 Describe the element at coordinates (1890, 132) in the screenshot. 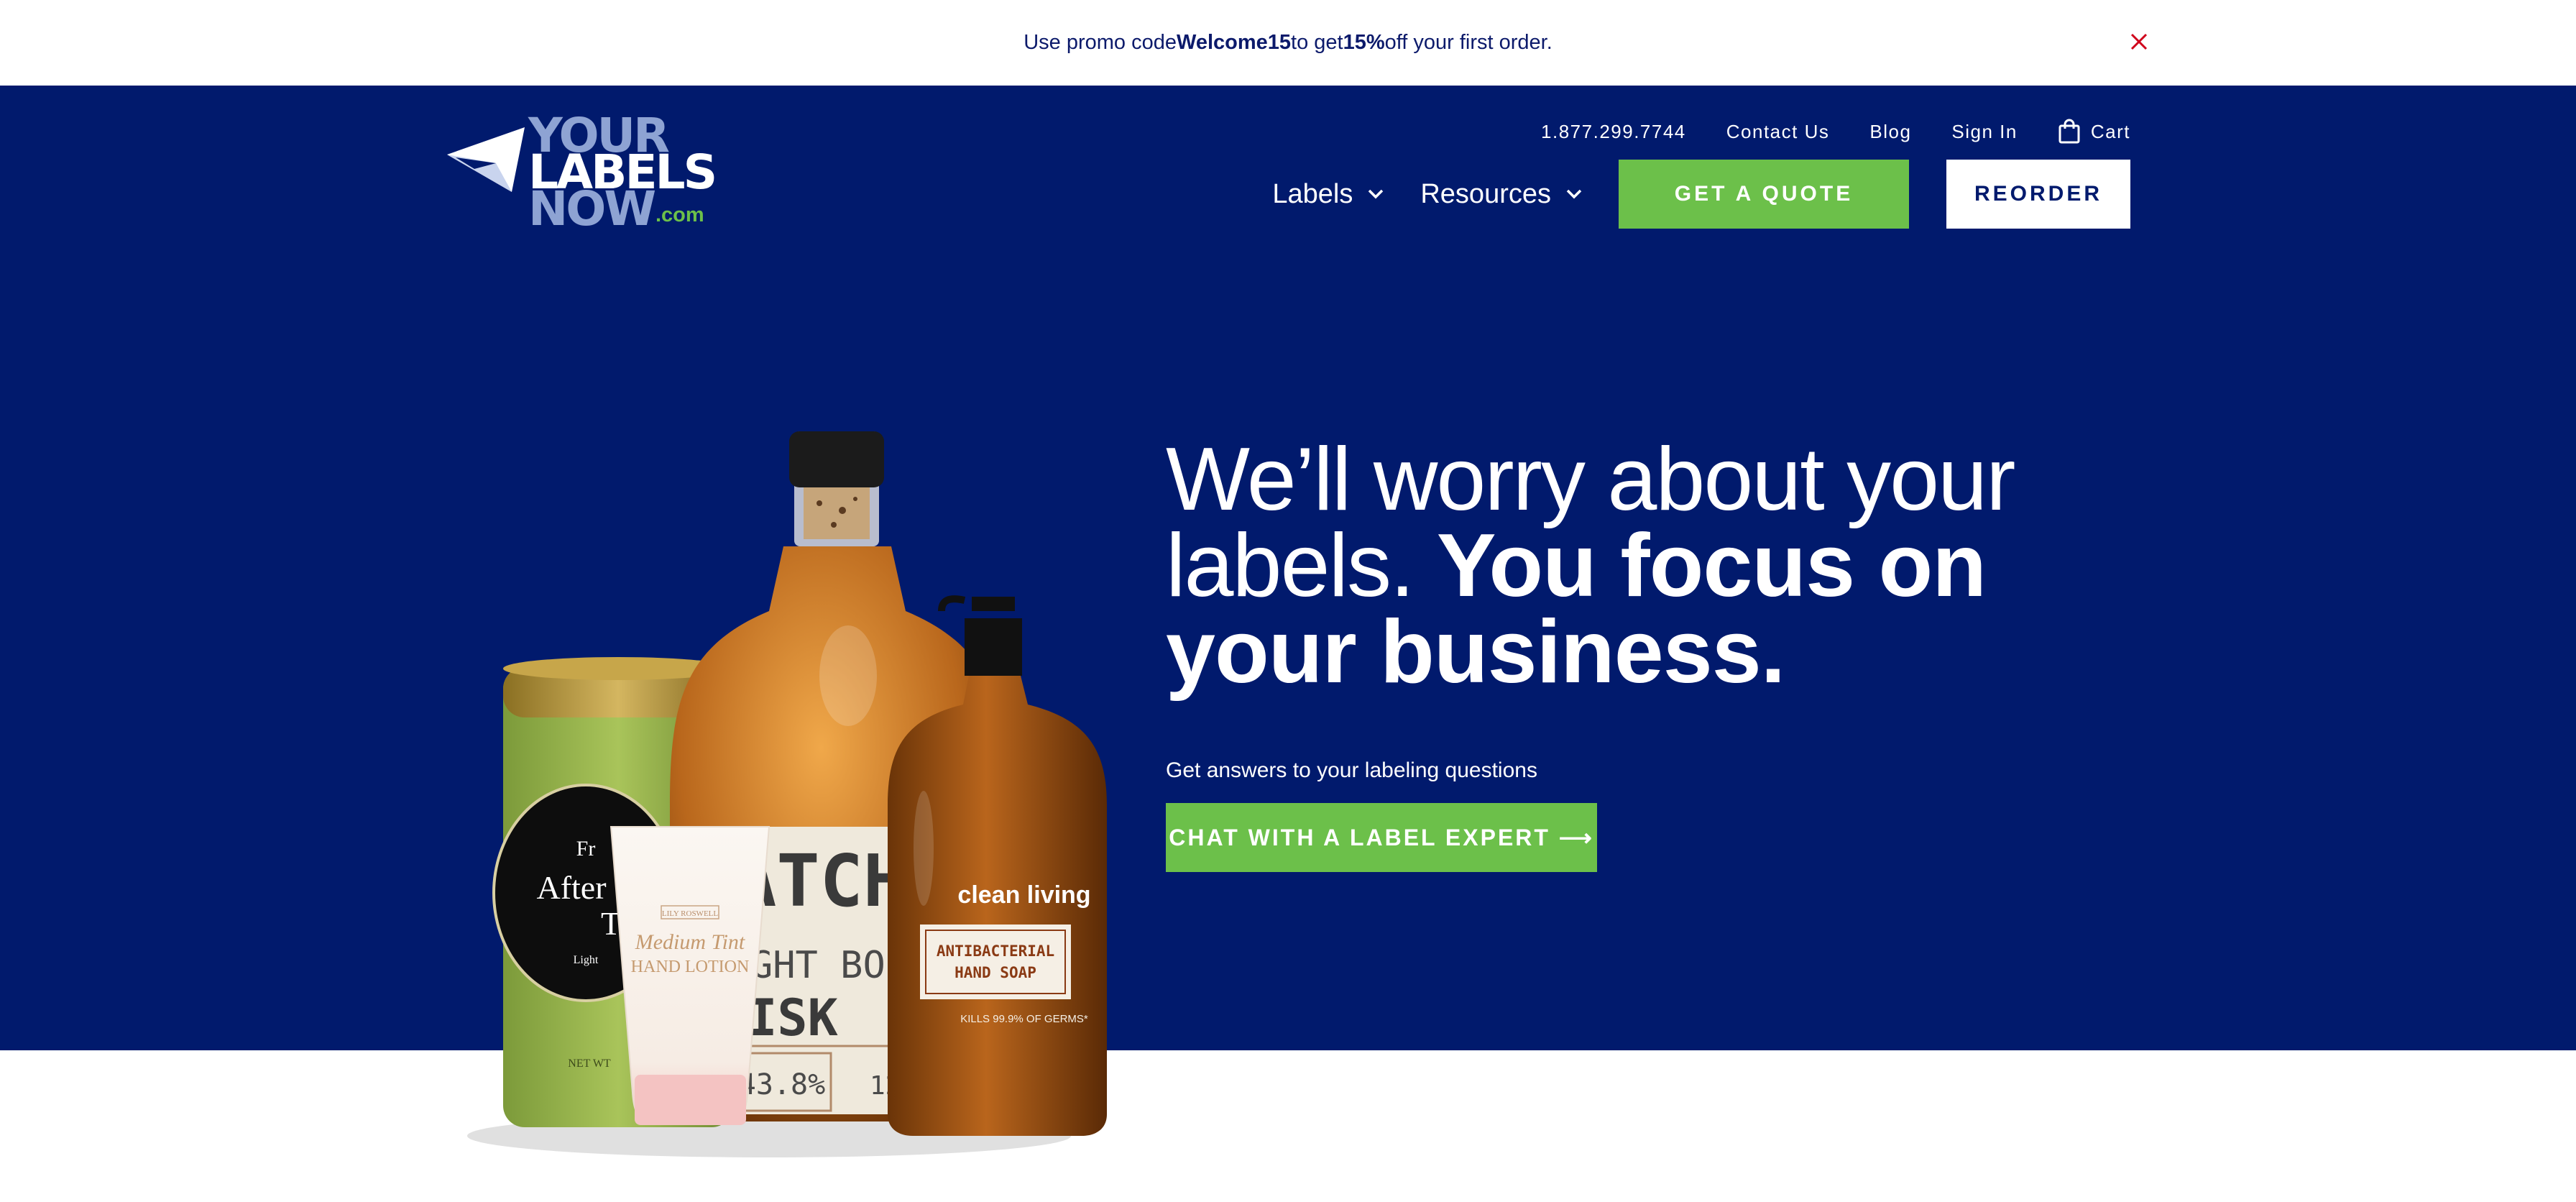

I see `blog-link: Blog` at that location.